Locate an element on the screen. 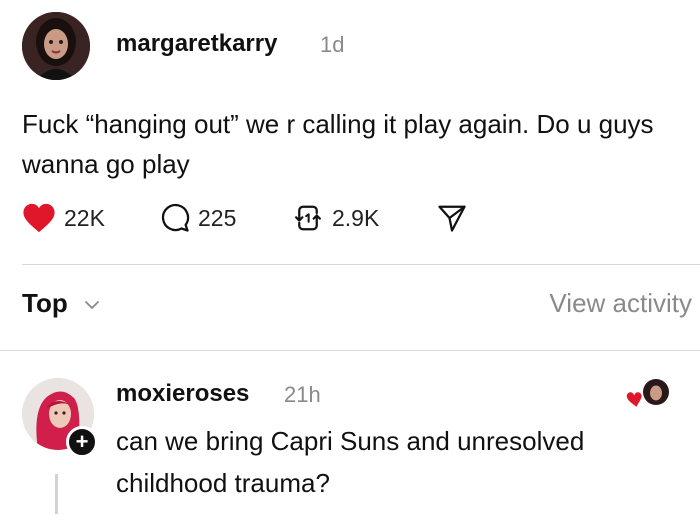 This screenshot has width=700, height=521. author-avatar is located at coordinates (56, 46).